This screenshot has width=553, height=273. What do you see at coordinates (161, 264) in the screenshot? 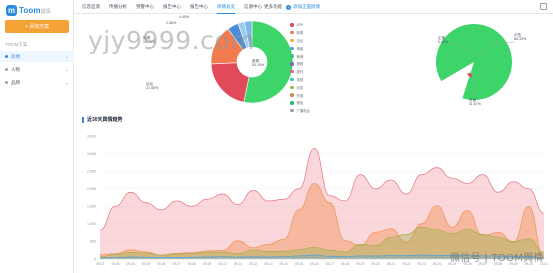
I see `x-tick-label: 09-06` at bounding box center [161, 264].